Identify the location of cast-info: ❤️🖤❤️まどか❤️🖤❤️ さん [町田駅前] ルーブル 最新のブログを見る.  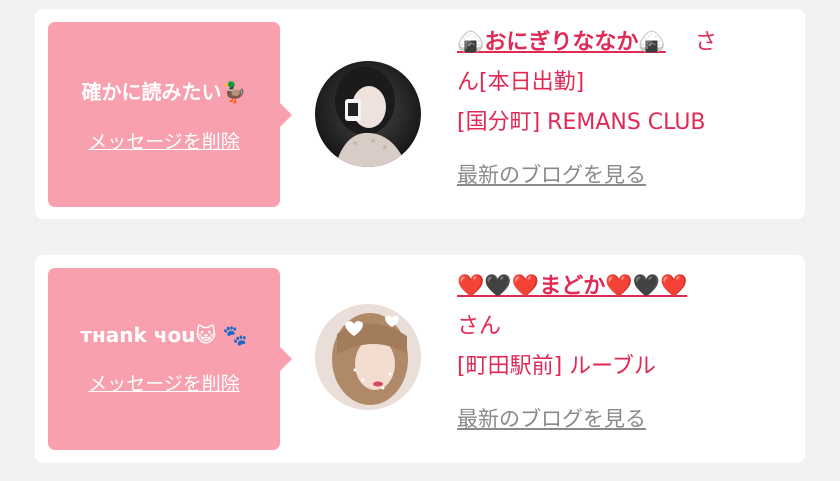
(627, 353).